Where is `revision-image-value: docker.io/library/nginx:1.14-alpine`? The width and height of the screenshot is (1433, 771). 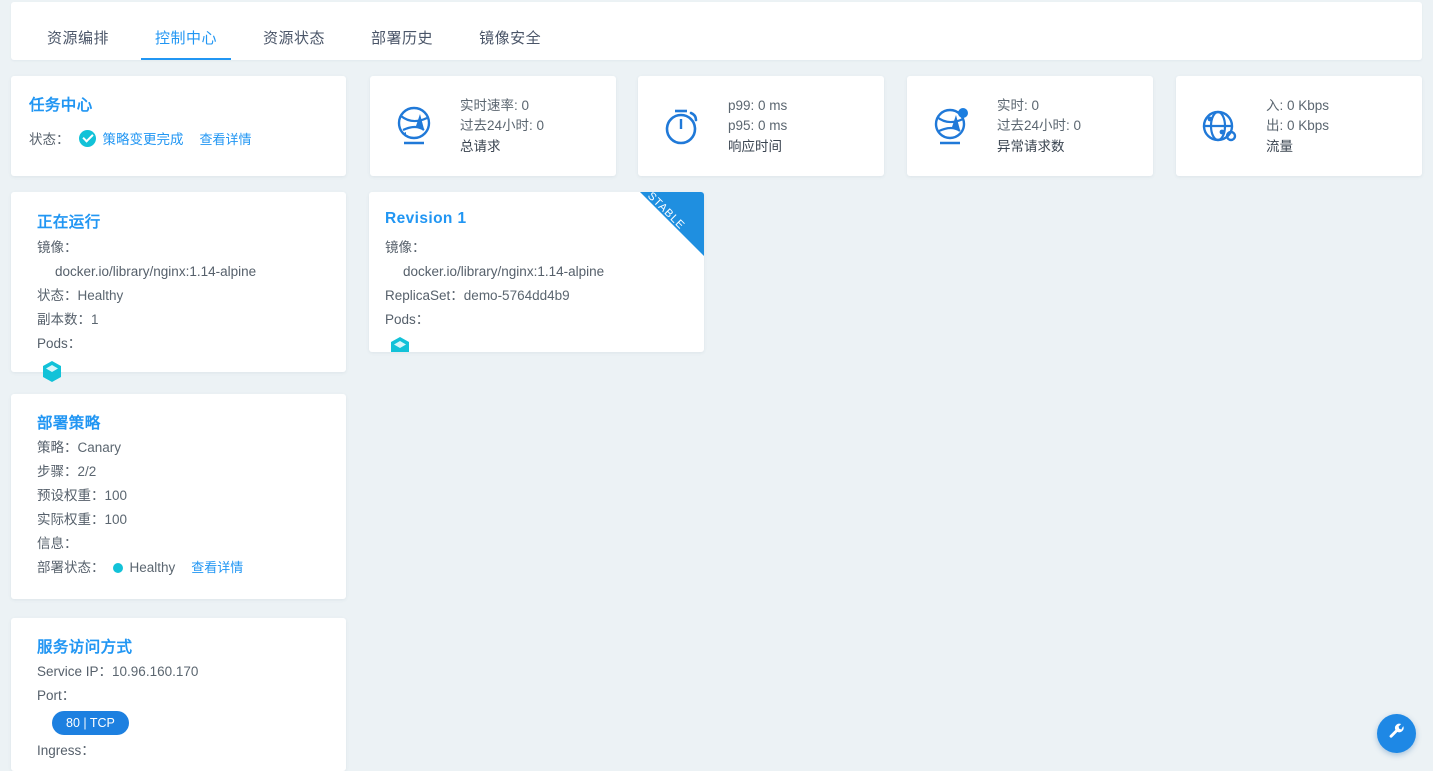
revision-image-value: docker.io/library/nginx:1.14-alpine is located at coordinates (504, 271).